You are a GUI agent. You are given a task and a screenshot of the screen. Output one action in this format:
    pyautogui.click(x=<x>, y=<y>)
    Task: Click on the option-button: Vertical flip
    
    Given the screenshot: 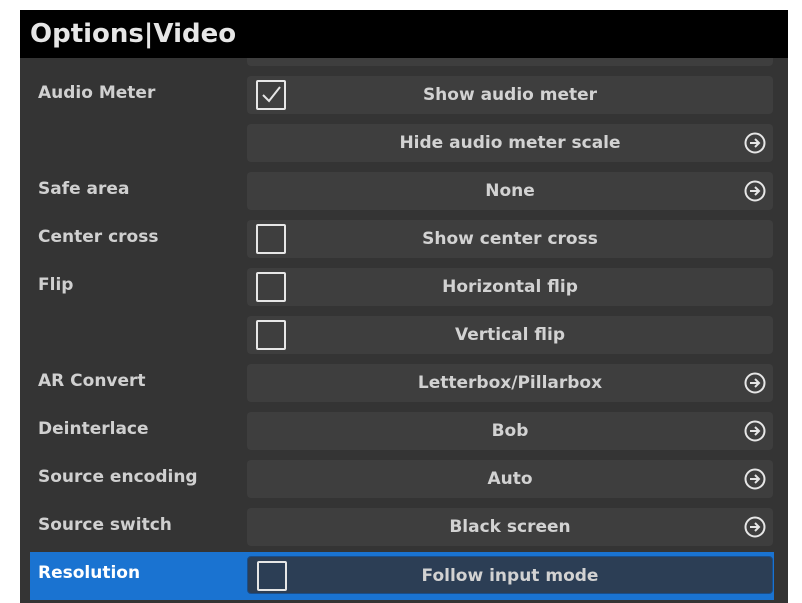 What is the action you would take?
    pyautogui.click(x=510, y=335)
    